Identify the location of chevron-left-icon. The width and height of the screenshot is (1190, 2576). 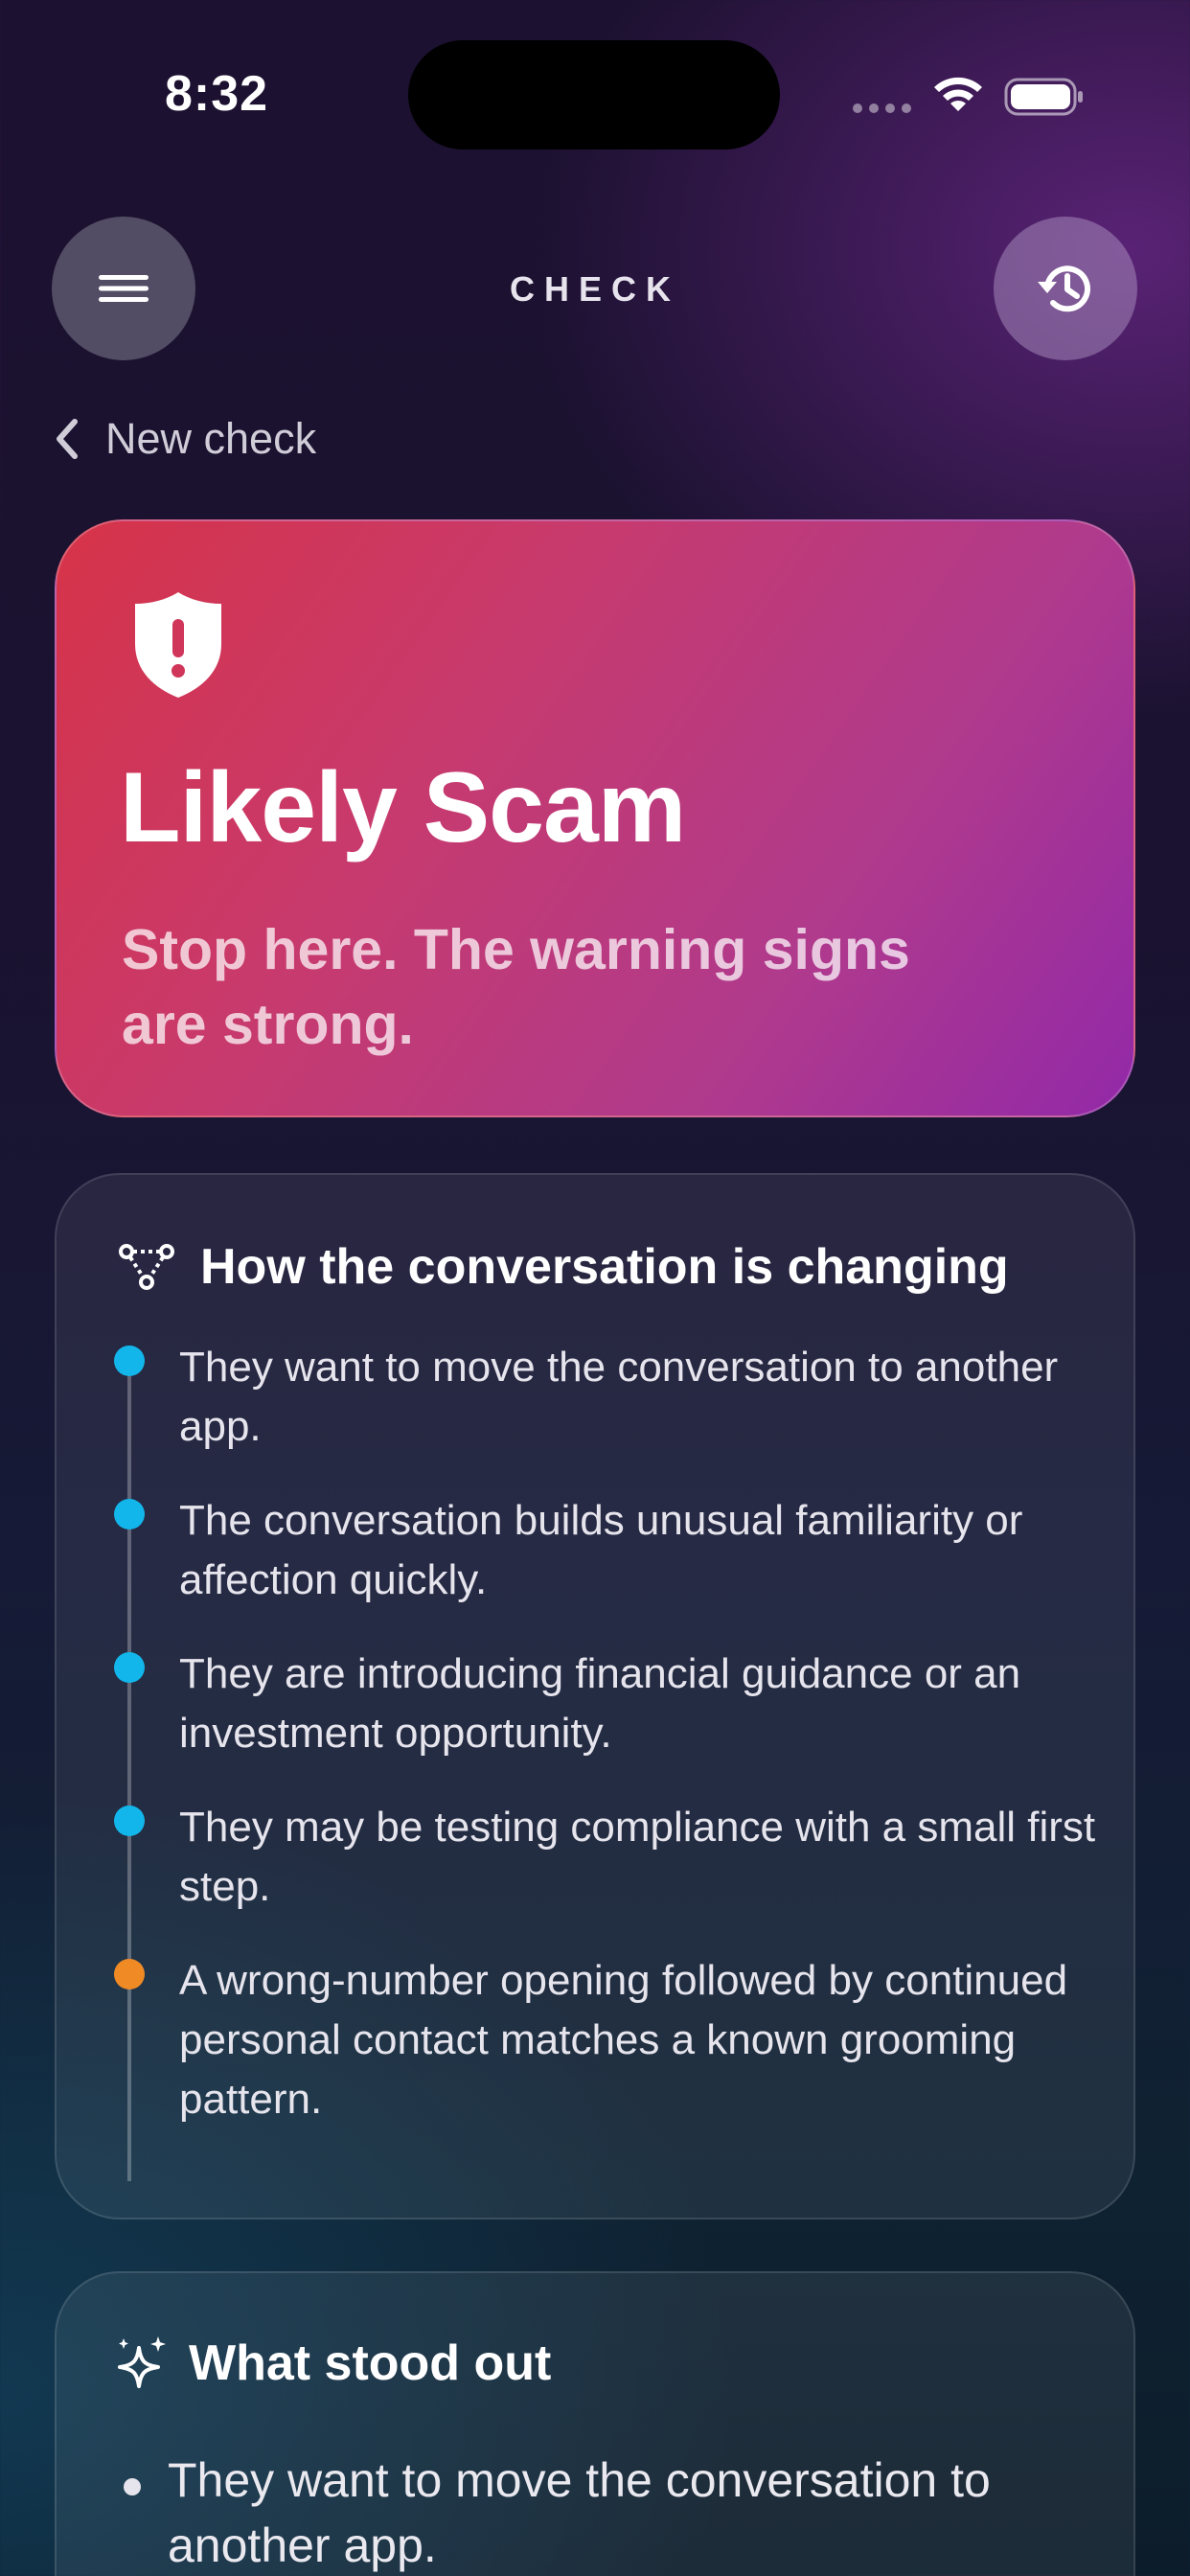
(68, 439).